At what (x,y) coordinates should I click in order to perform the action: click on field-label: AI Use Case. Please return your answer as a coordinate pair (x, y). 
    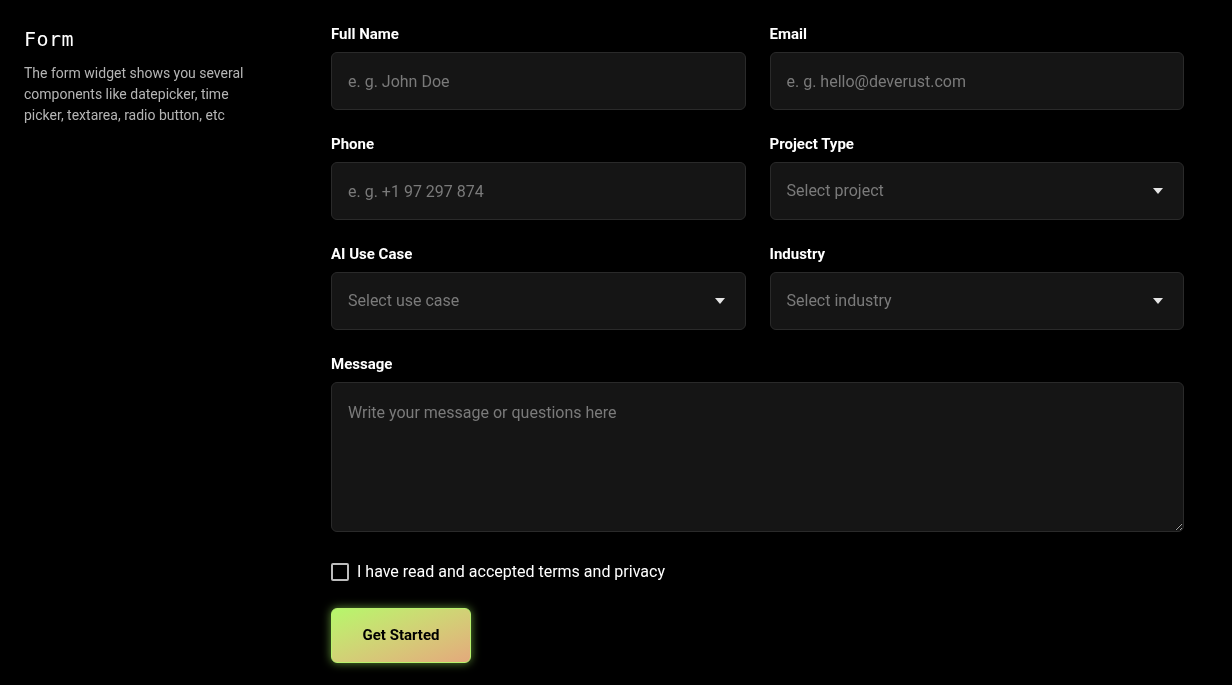
    Looking at the image, I should click on (372, 254).